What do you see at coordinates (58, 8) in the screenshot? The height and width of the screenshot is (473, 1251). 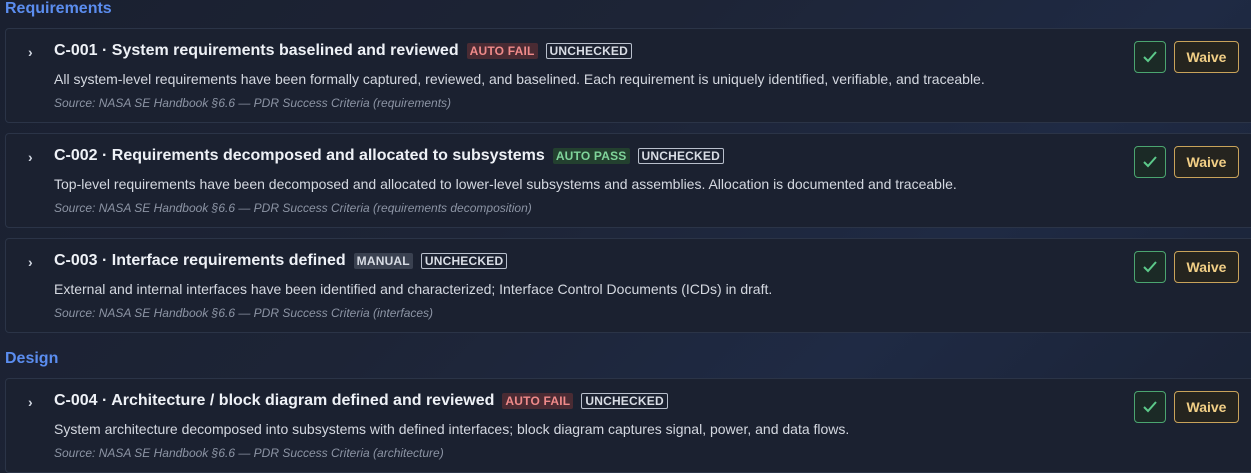 I see `section-title-requirements: Requirements` at bounding box center [58, 8].